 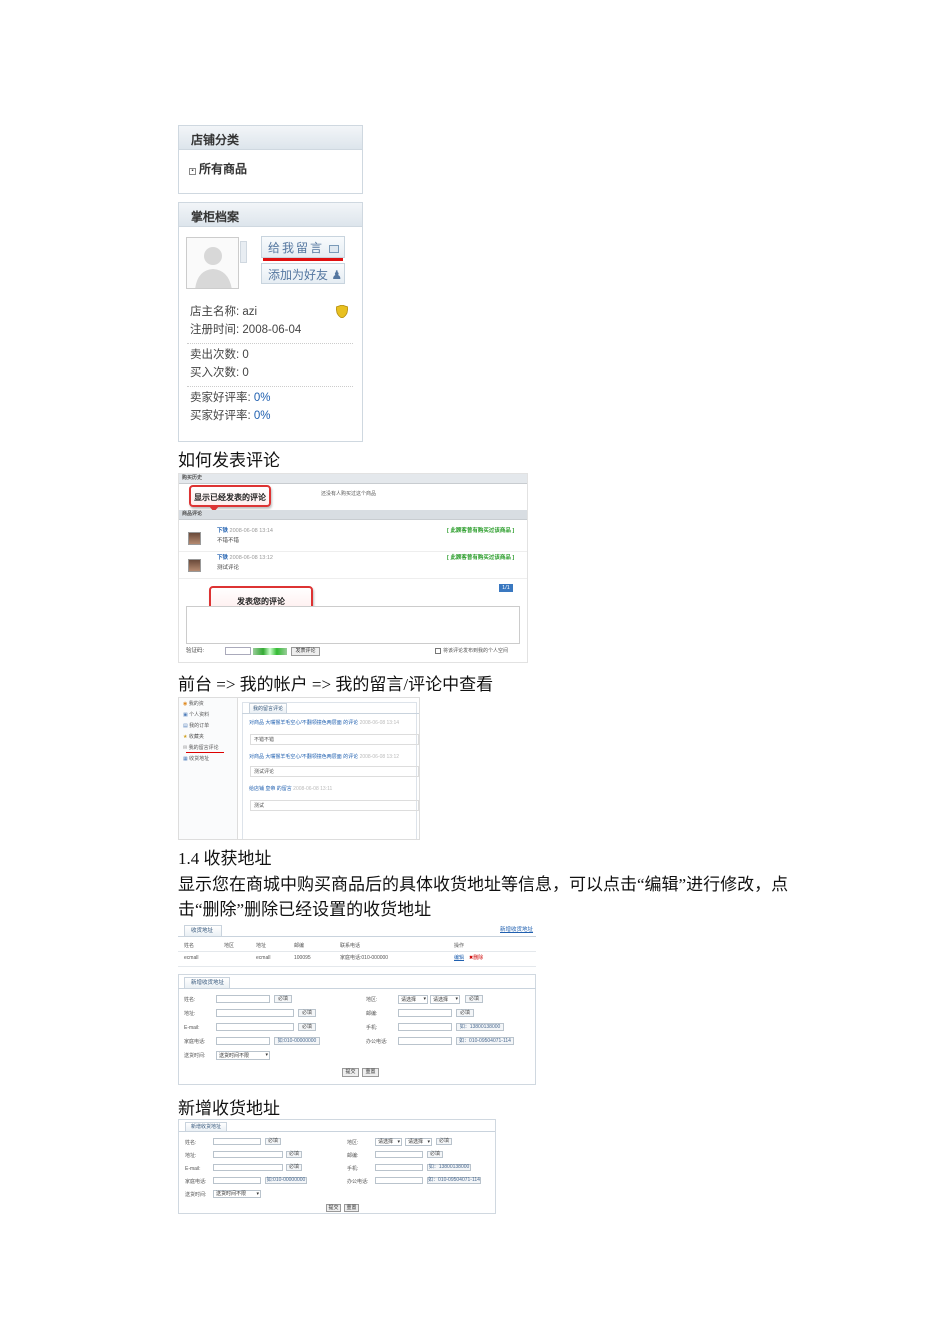 I want to click on purchase-history-title: 购买历史, so click(x=353, y=479).